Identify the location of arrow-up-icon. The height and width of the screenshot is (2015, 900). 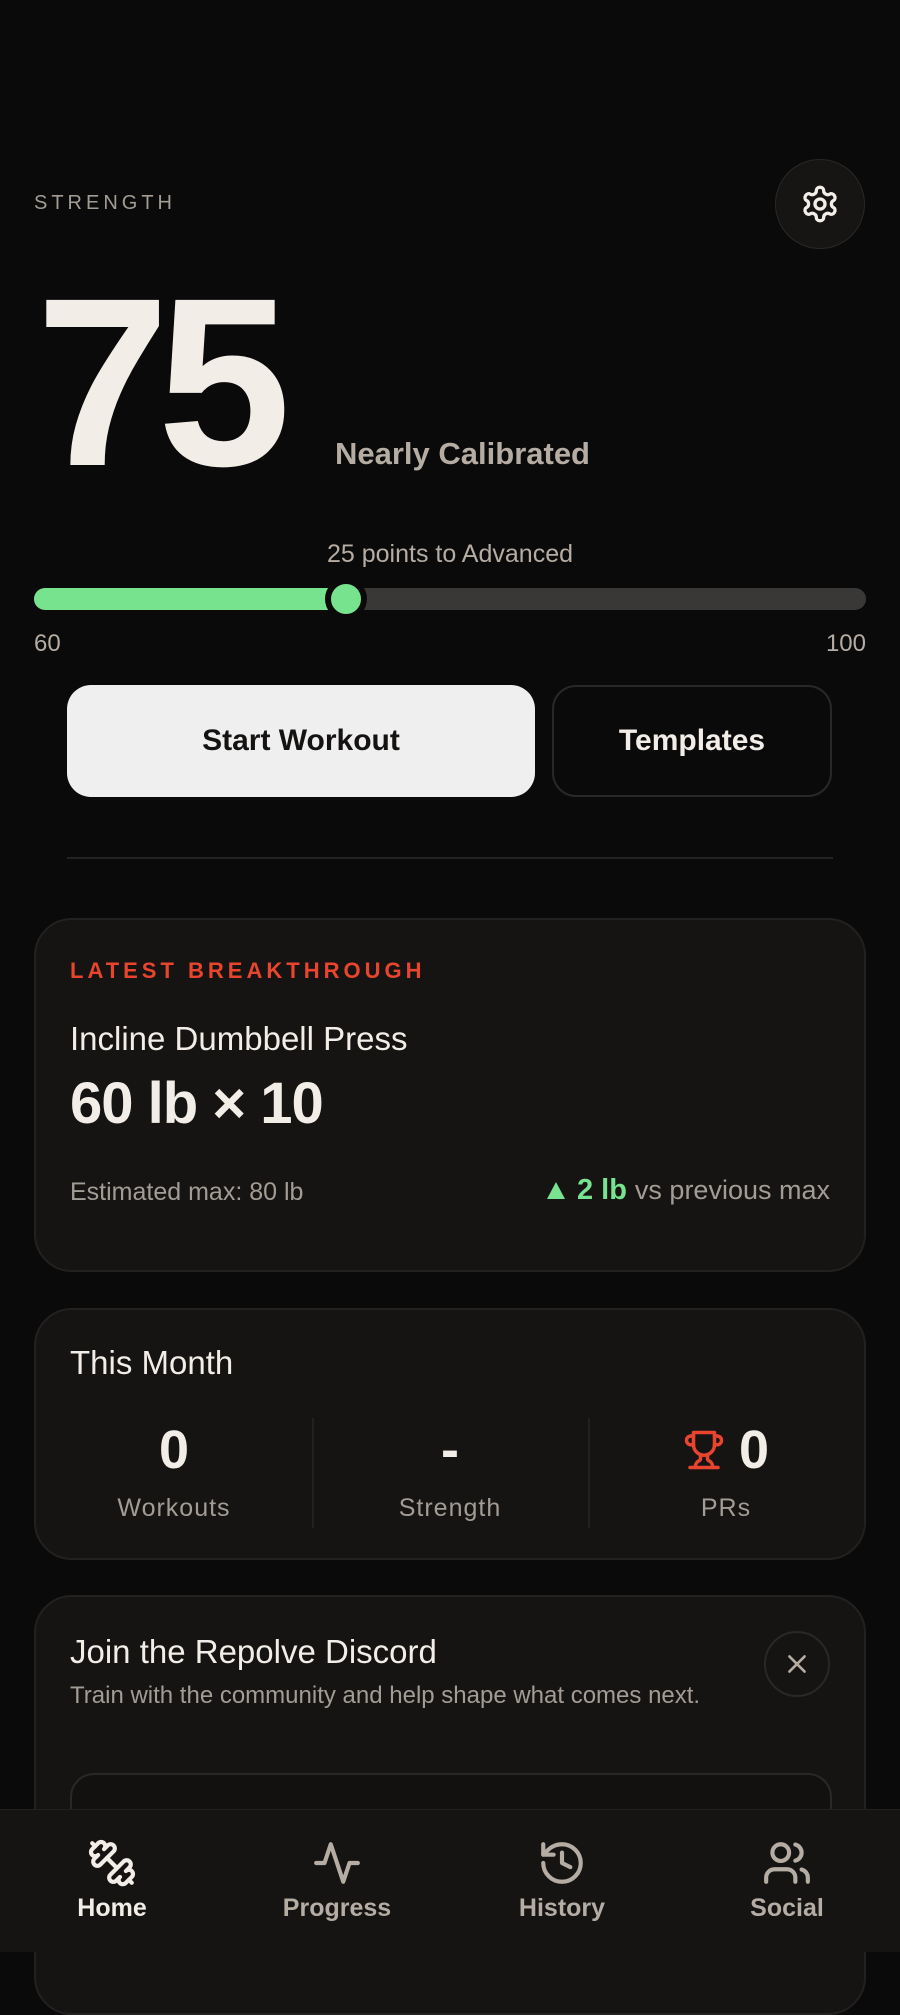
(555, 1190).